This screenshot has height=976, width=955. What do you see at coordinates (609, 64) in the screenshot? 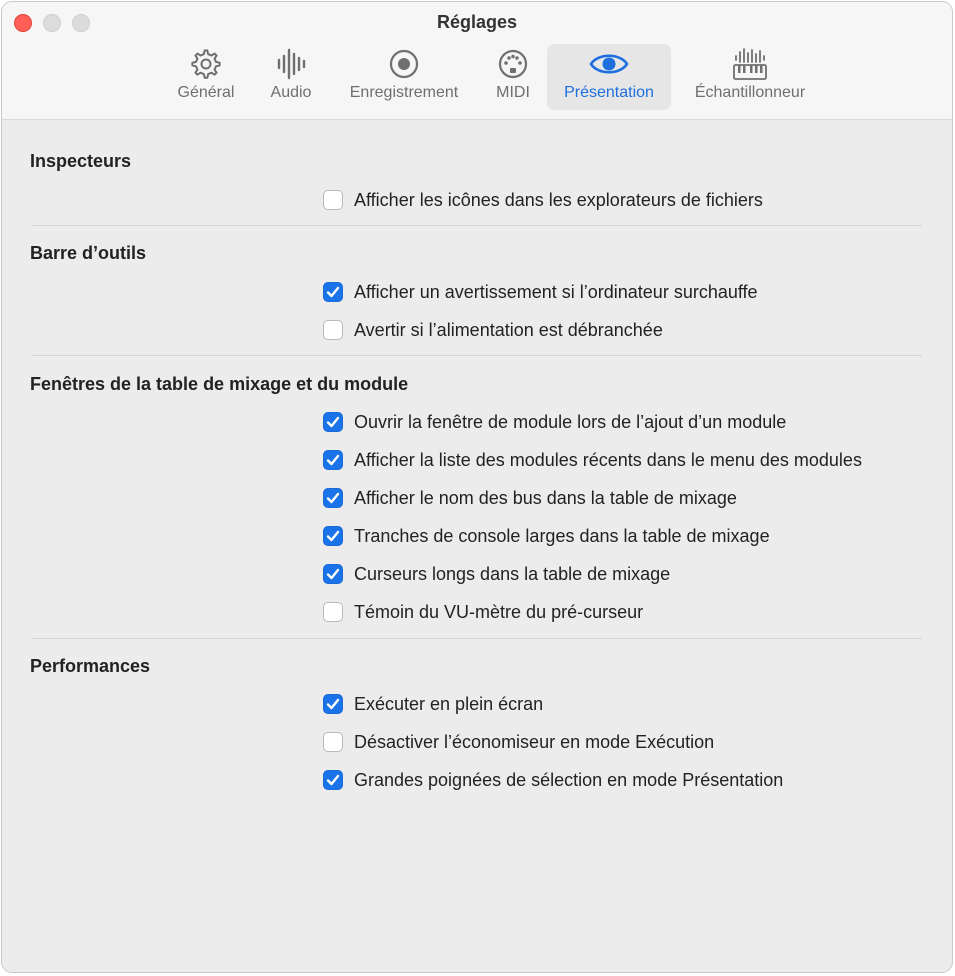
I see `eye-icon` at bounding box center [609, 64].